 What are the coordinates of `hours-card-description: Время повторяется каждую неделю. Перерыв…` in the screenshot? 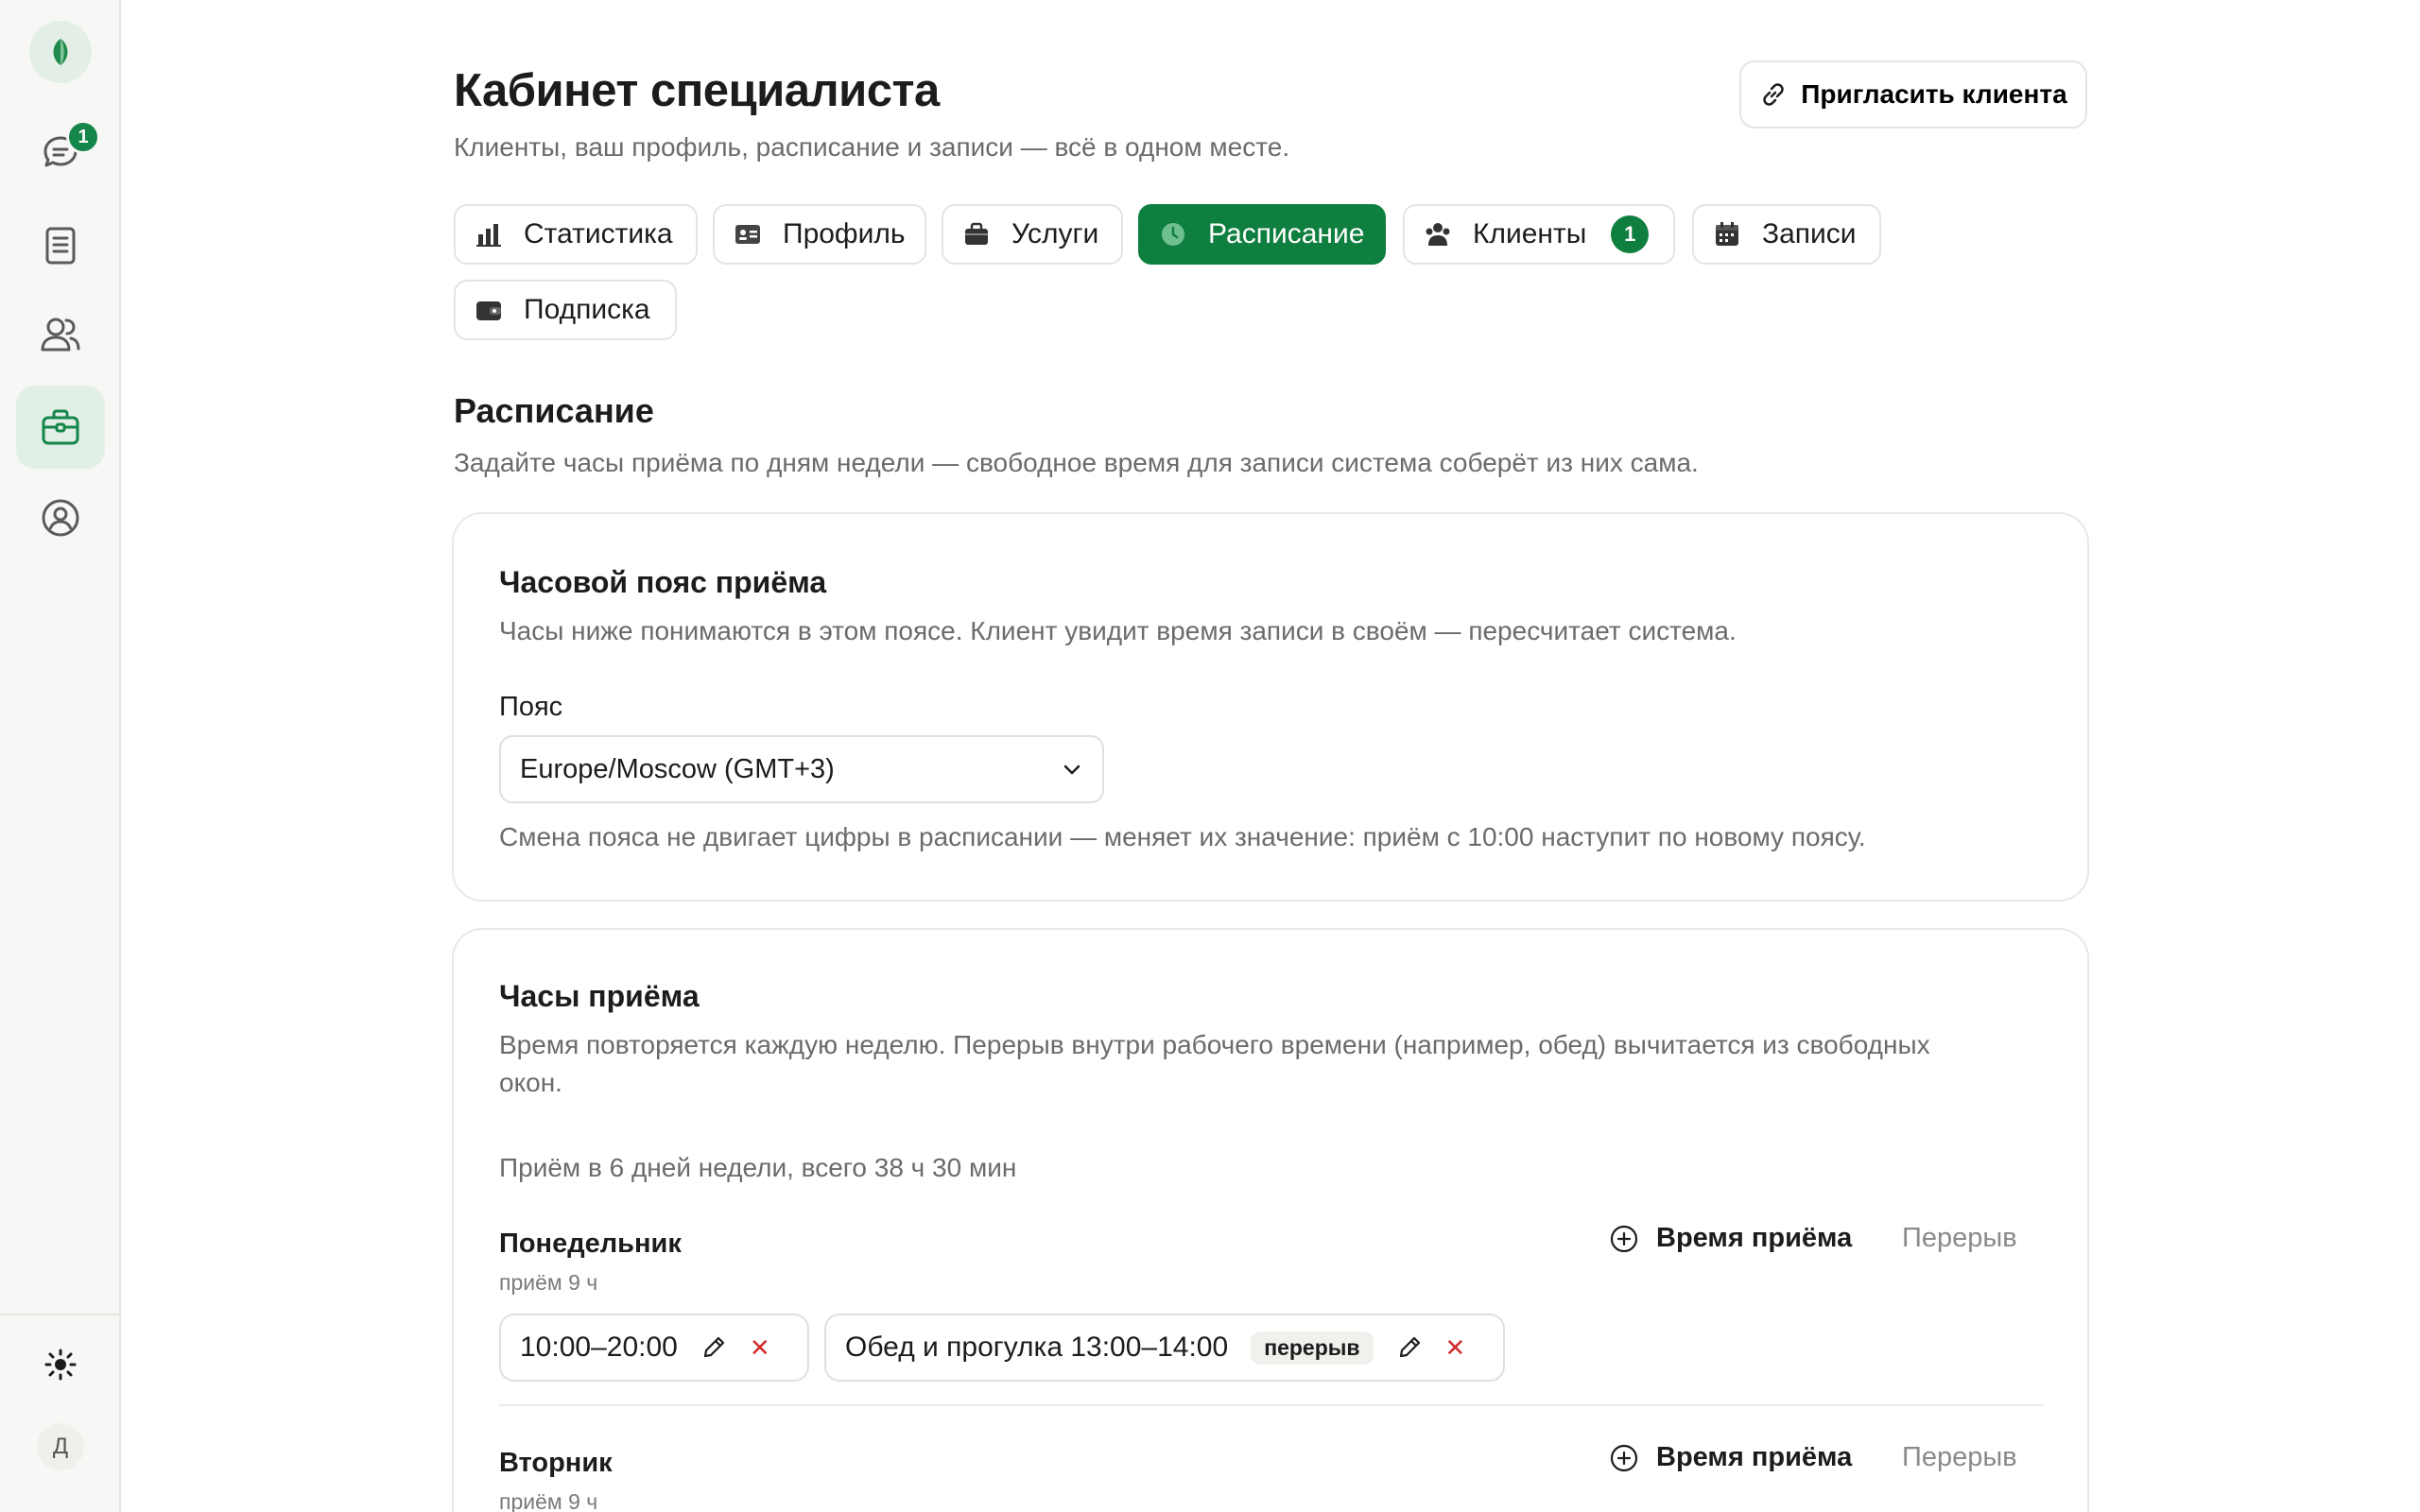 It's located at (1214, 1064).